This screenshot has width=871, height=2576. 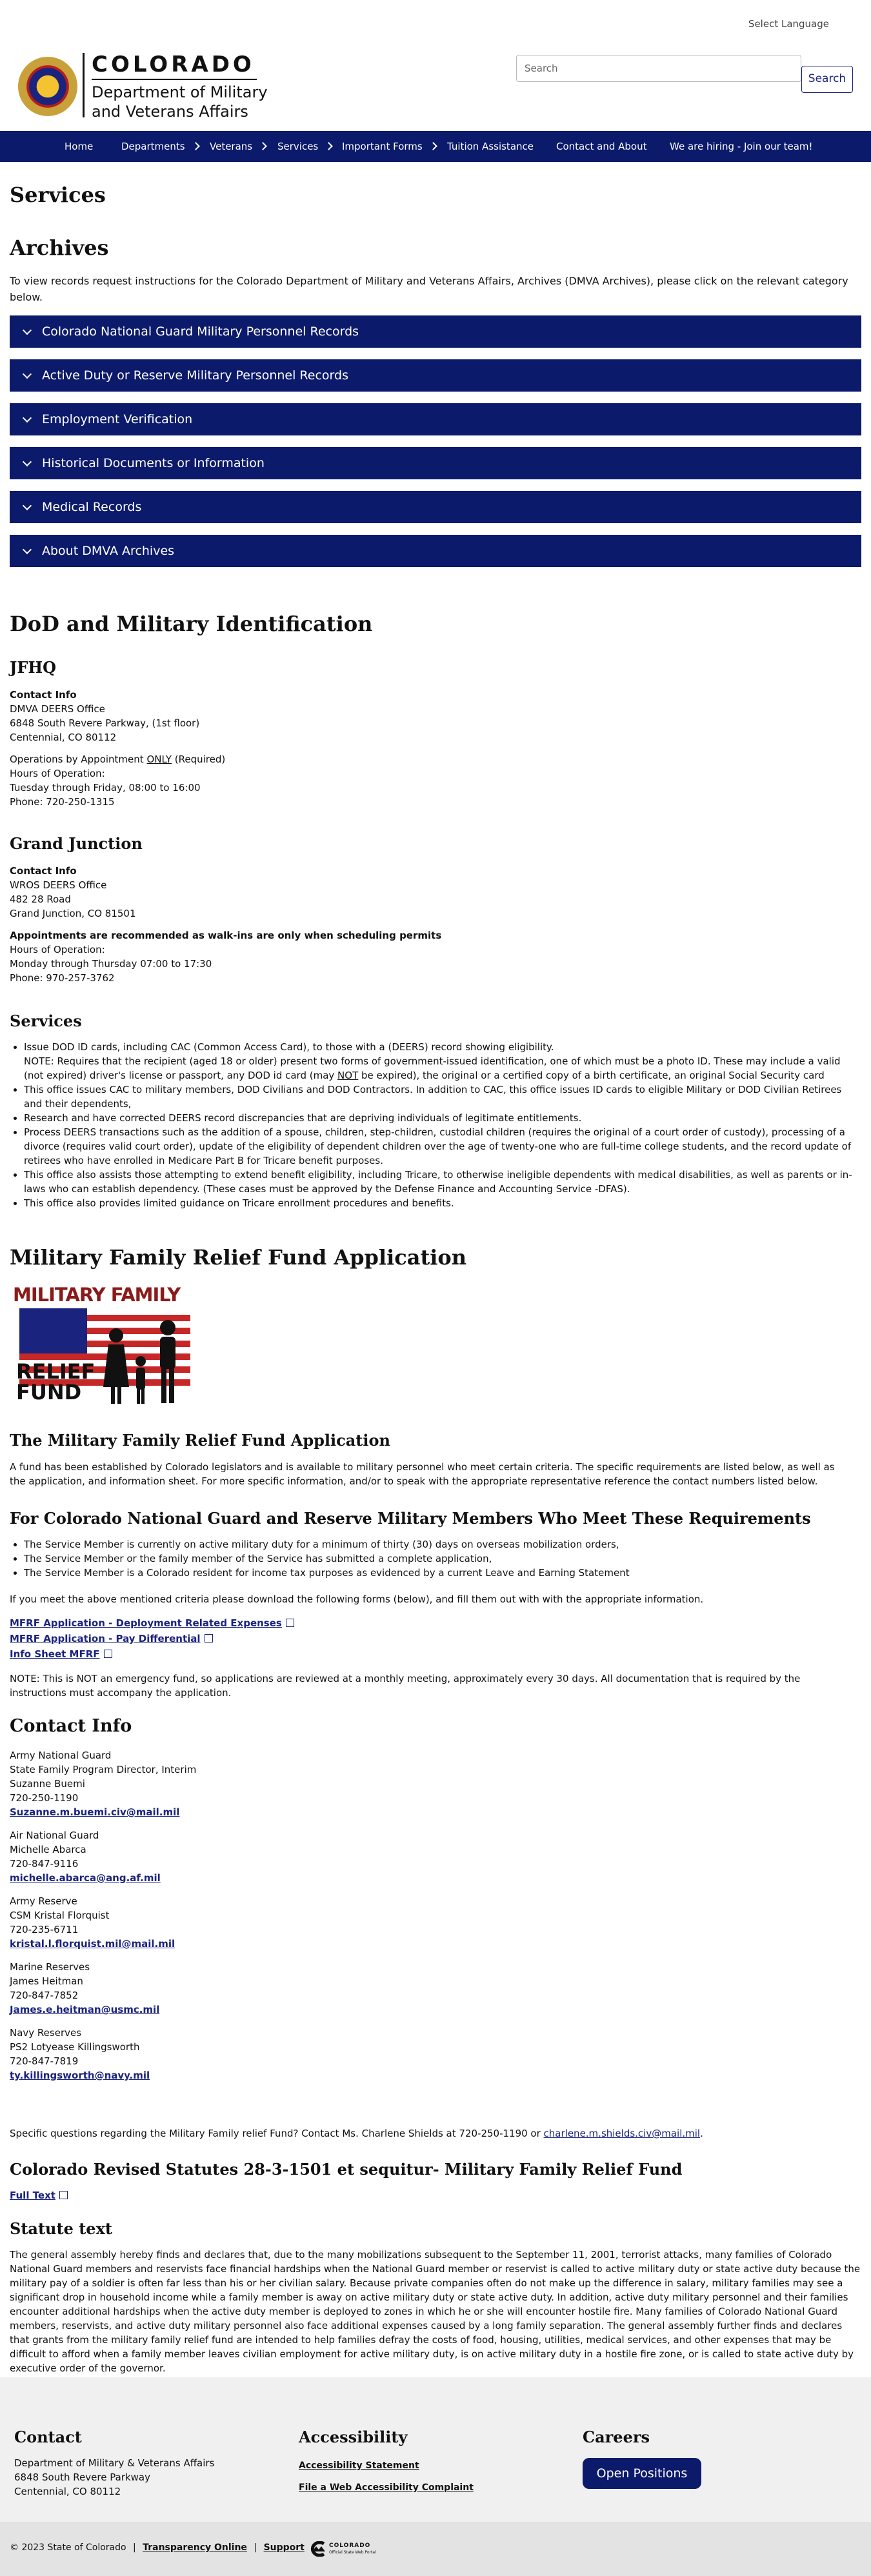 I want to click on contact-line: State Family Program Director, Interim, so click(x=103, y=1769).